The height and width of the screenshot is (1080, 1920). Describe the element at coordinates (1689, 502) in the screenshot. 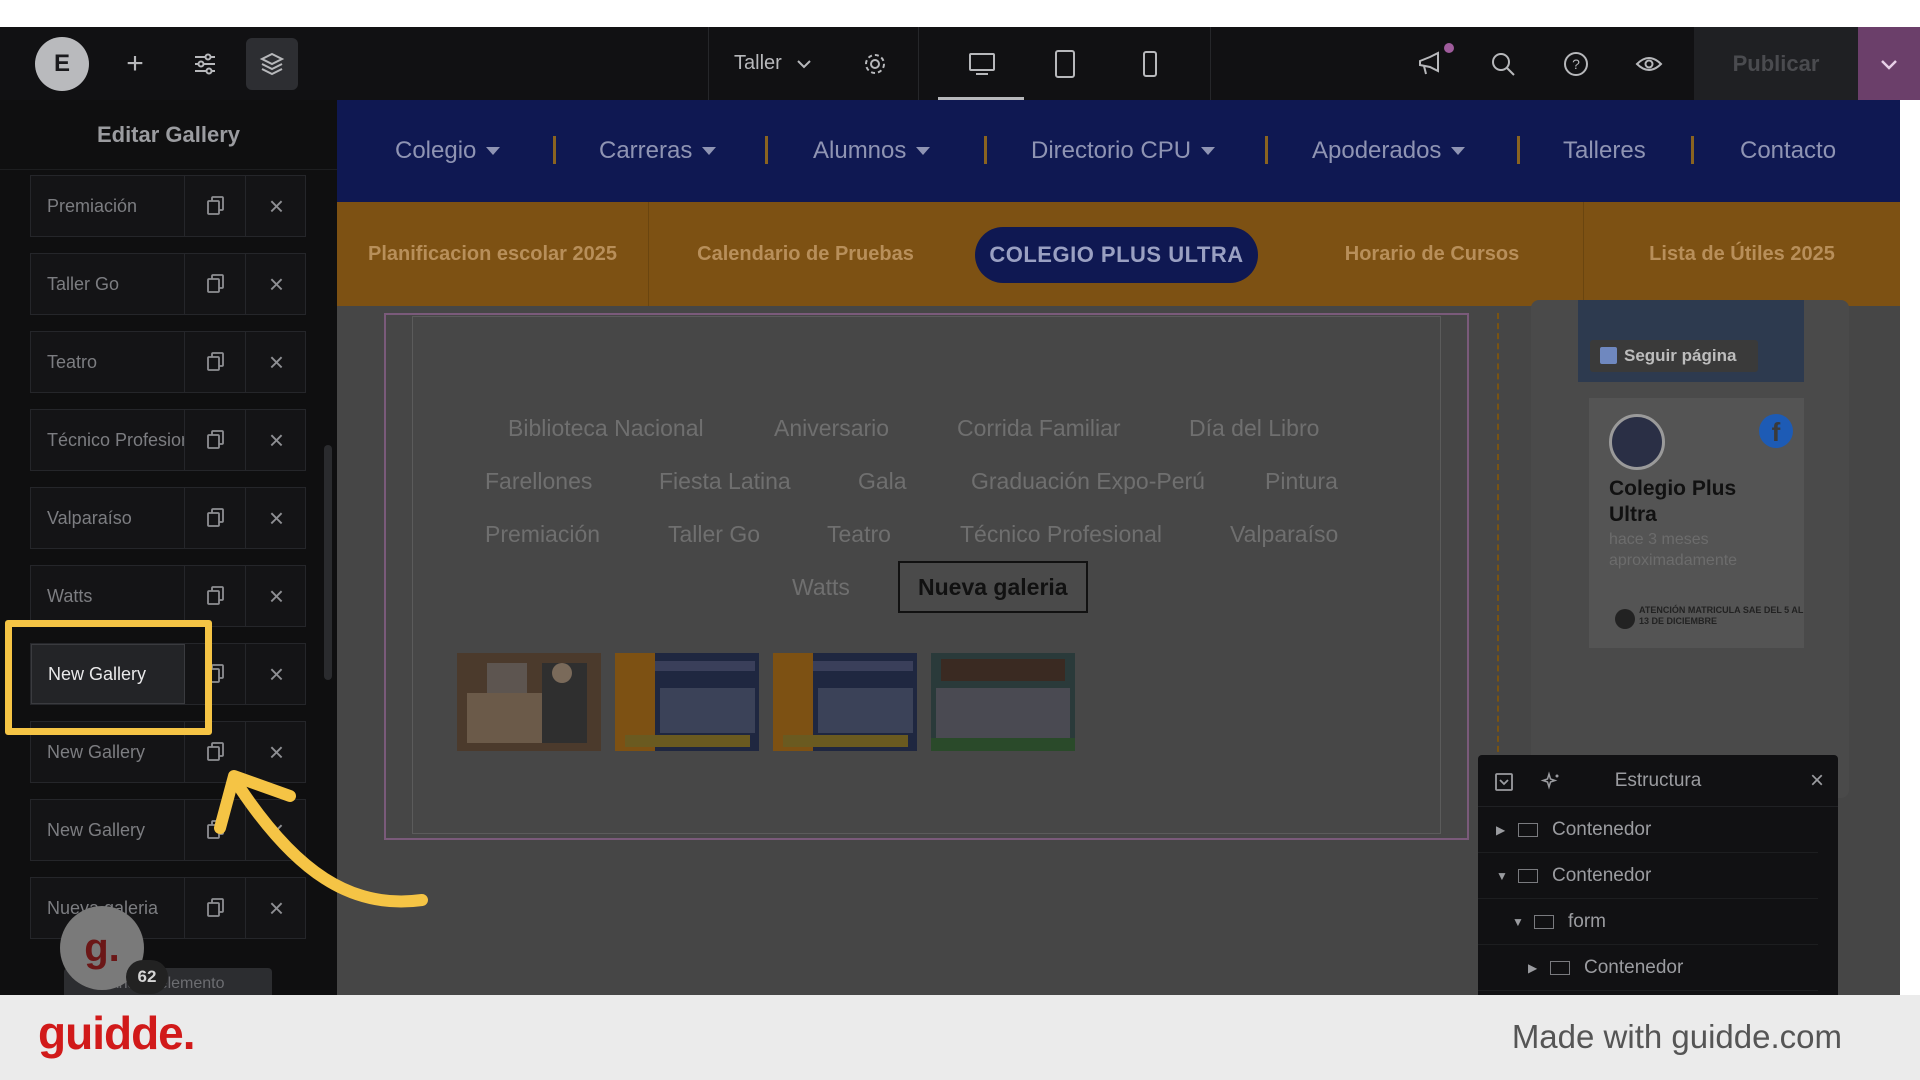

I see `facebook-page-name: Colegio Plus Ultra` at that location.